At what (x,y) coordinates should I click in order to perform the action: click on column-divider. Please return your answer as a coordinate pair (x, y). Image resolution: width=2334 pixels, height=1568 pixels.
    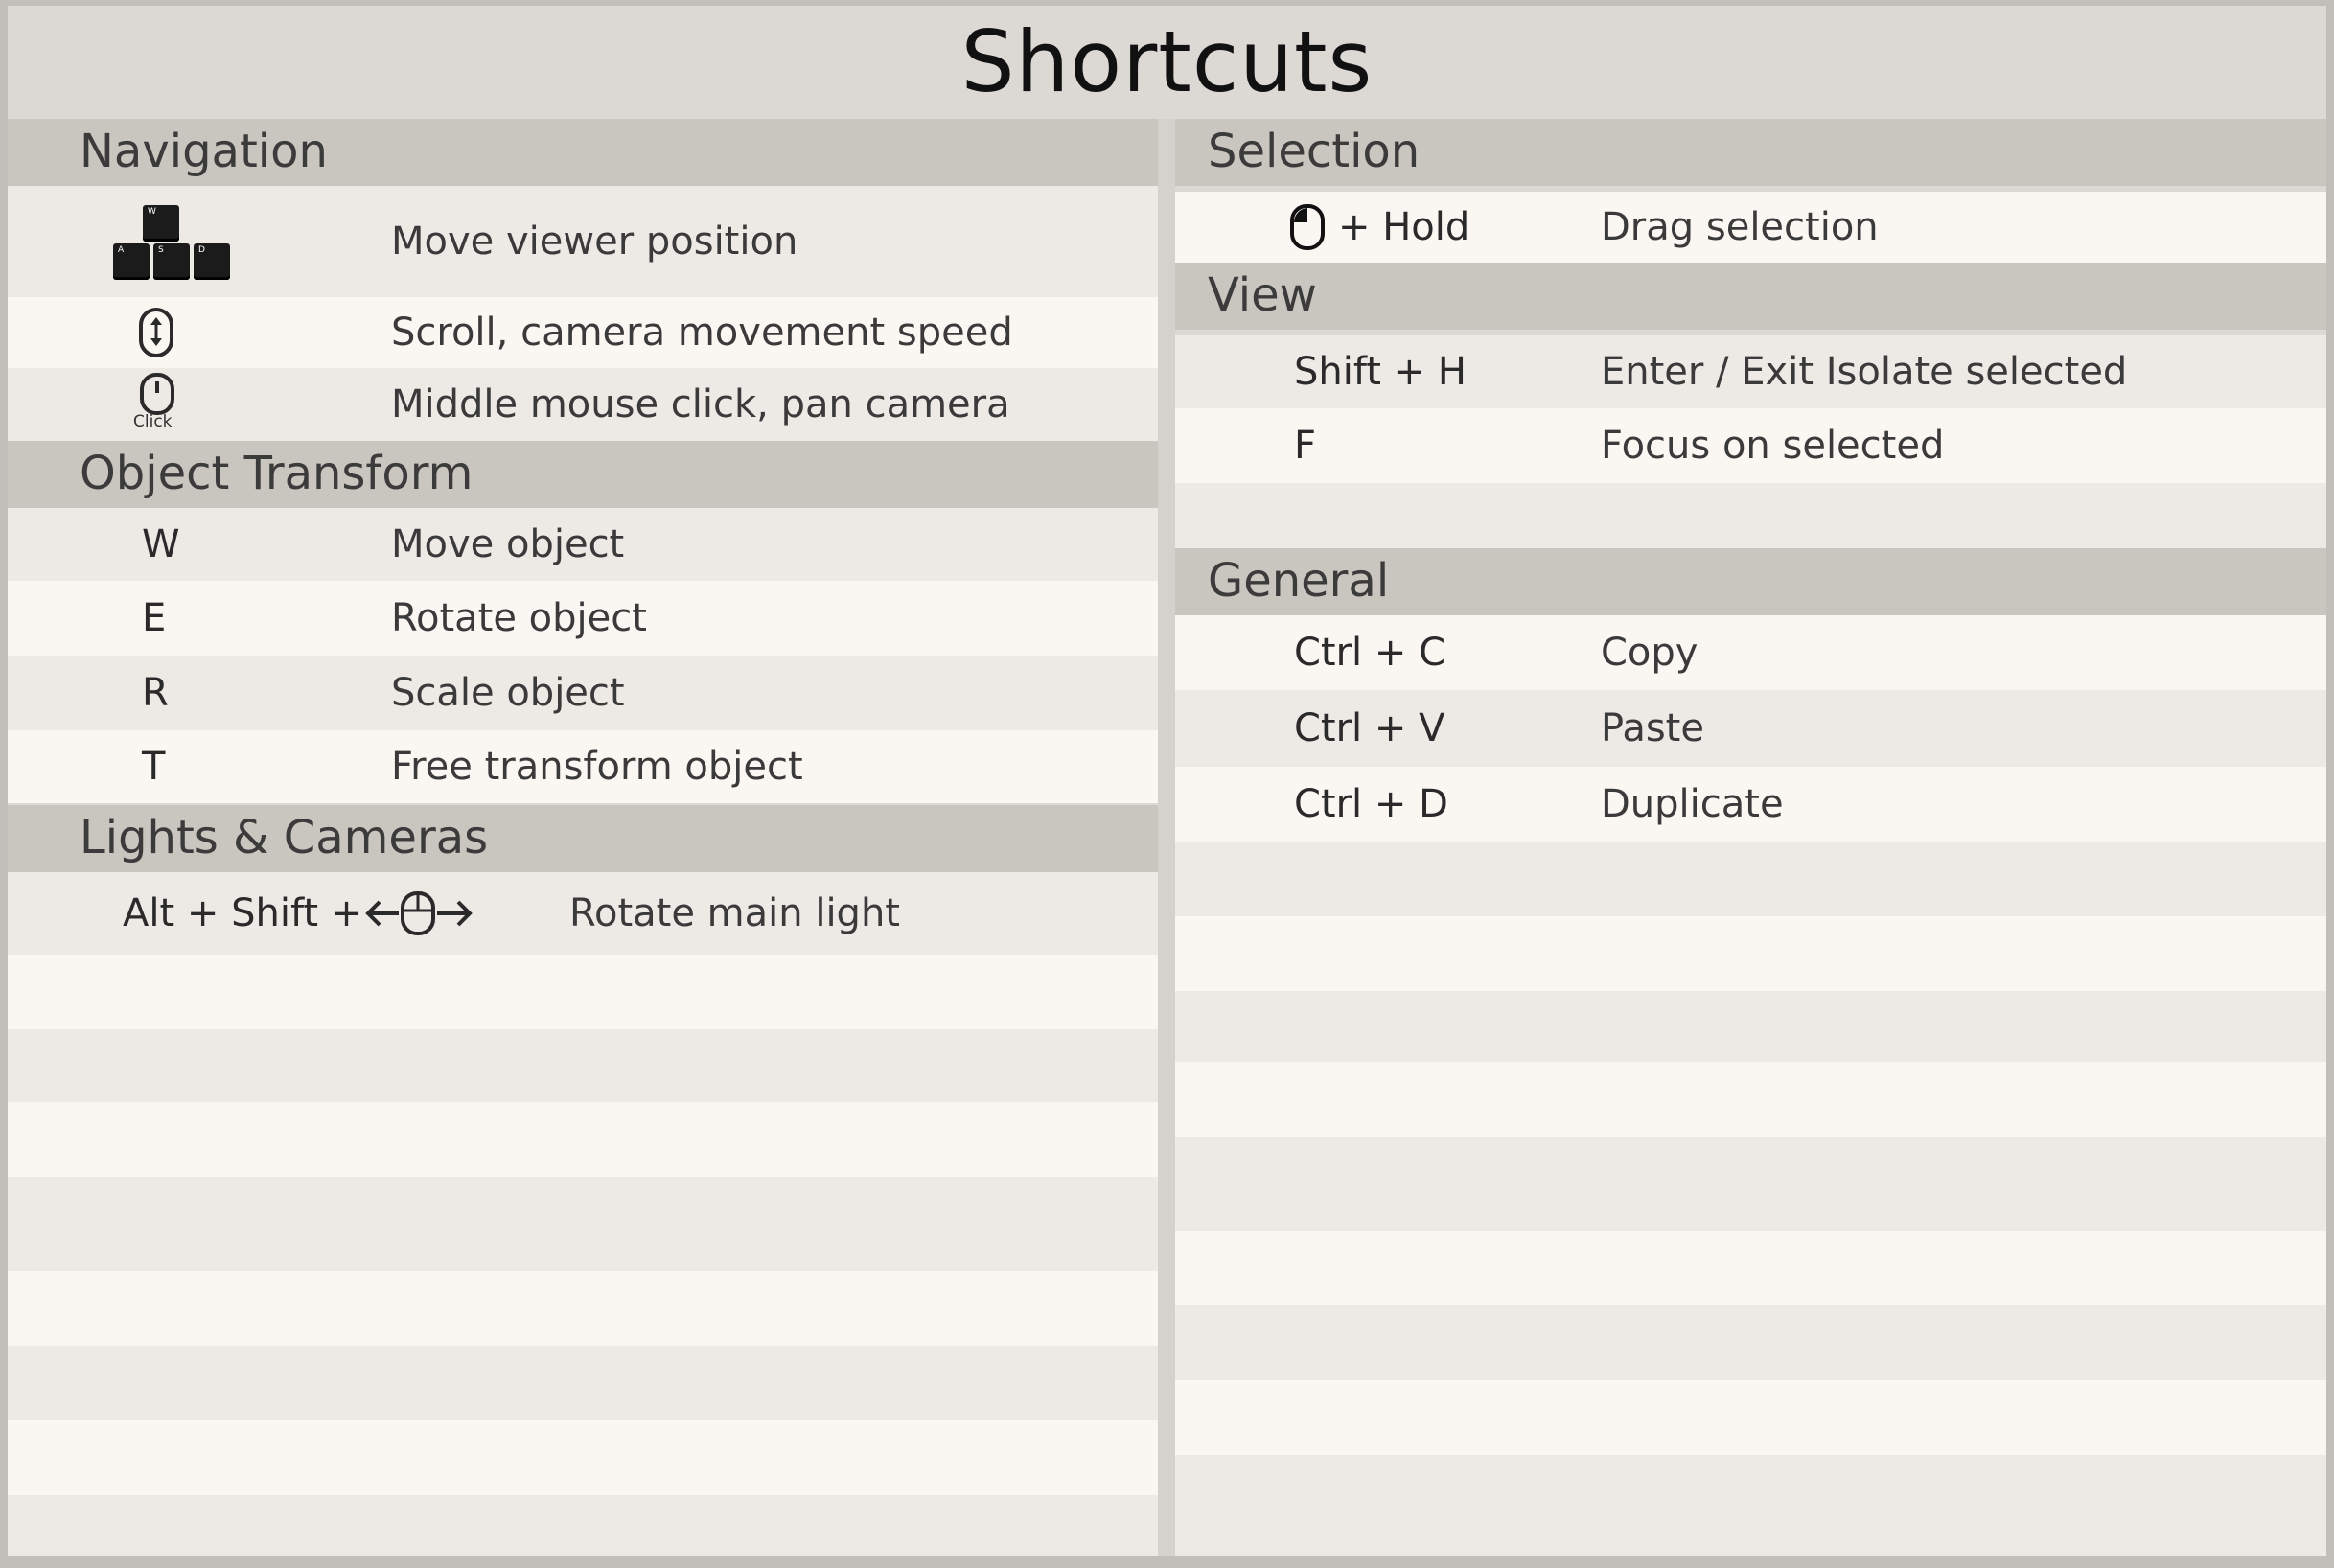
    Looking at the image, I should click on (1166, 837).